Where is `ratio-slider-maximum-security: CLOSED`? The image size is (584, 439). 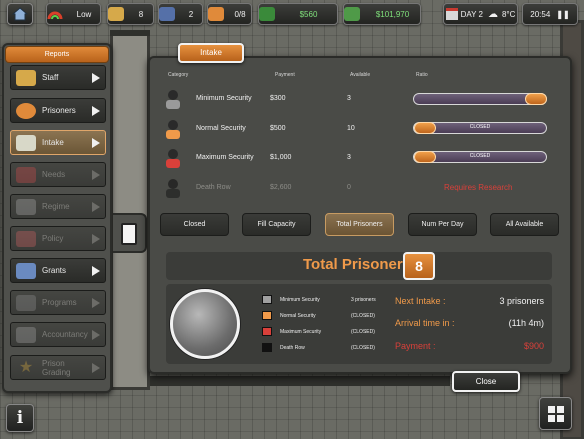 ratio-slider-maximum-security: CLOSED is located at coordinates (480, 157).